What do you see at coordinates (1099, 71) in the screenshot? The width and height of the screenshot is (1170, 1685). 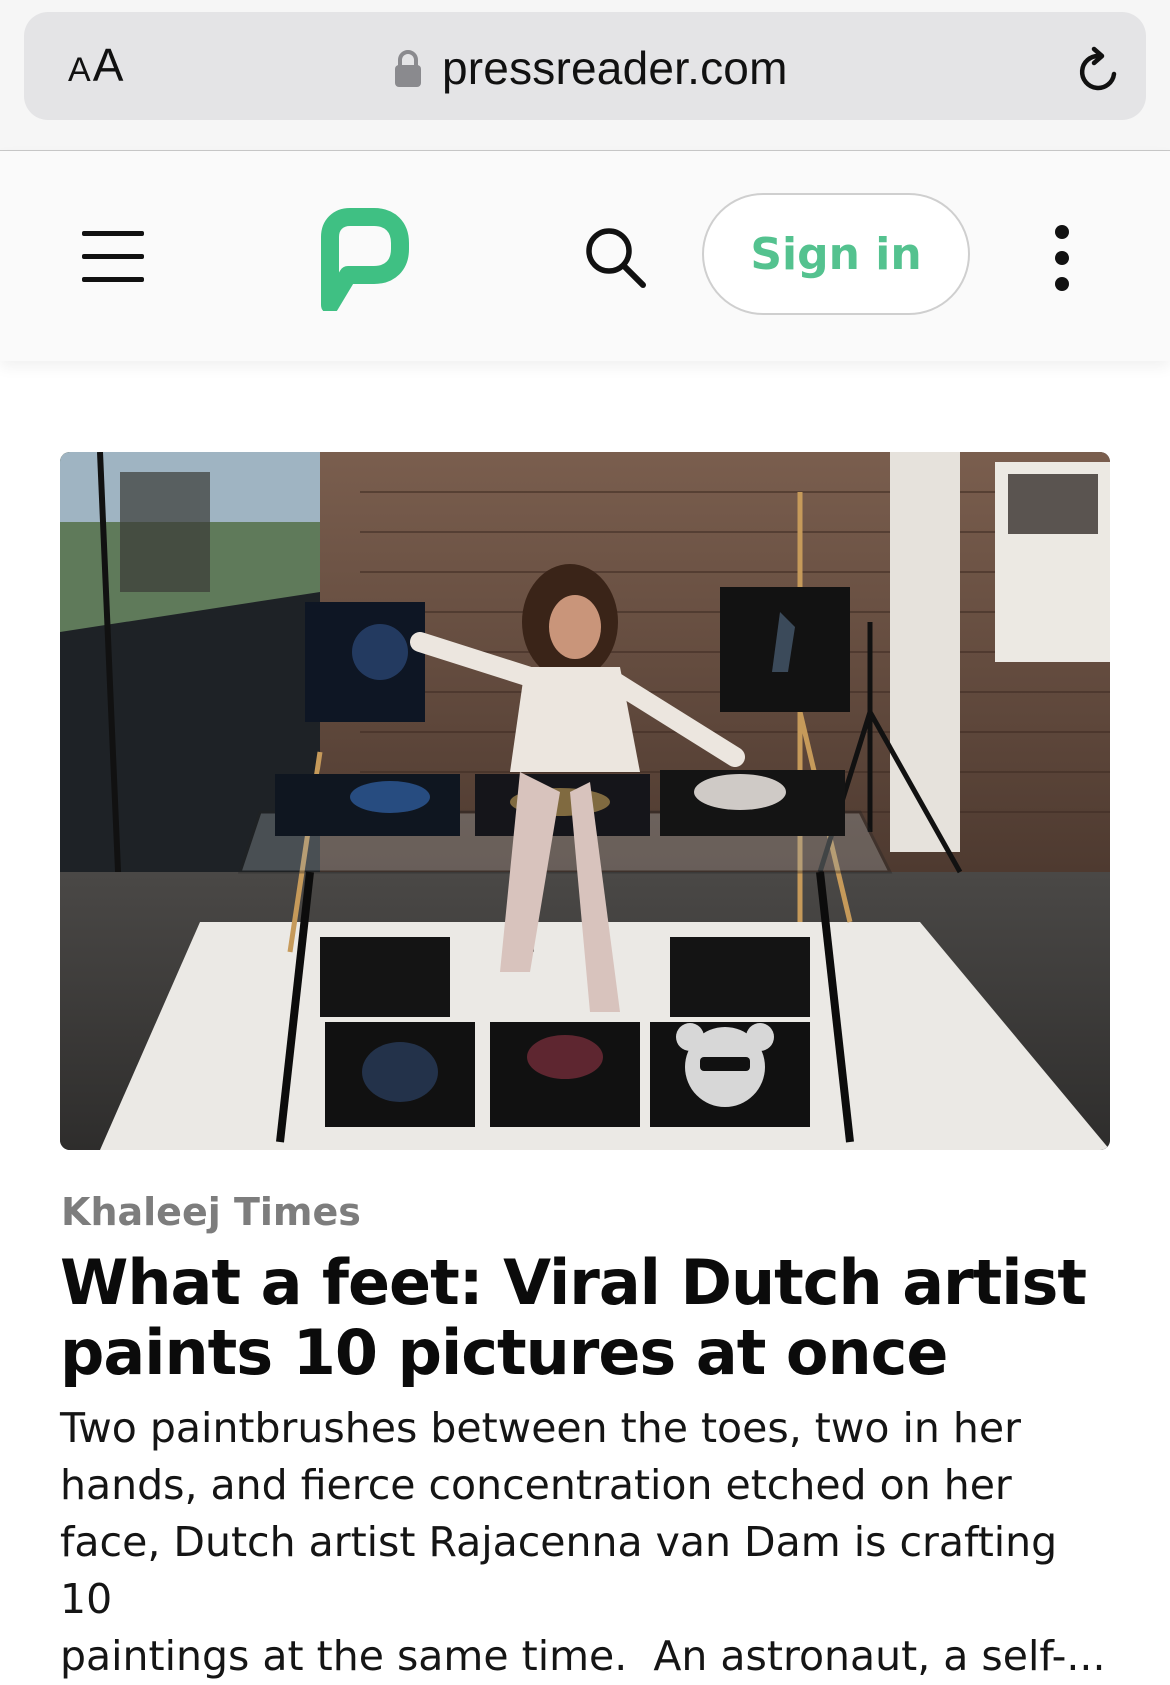 I see `reload-icon` at bounding box center [1099, 71].